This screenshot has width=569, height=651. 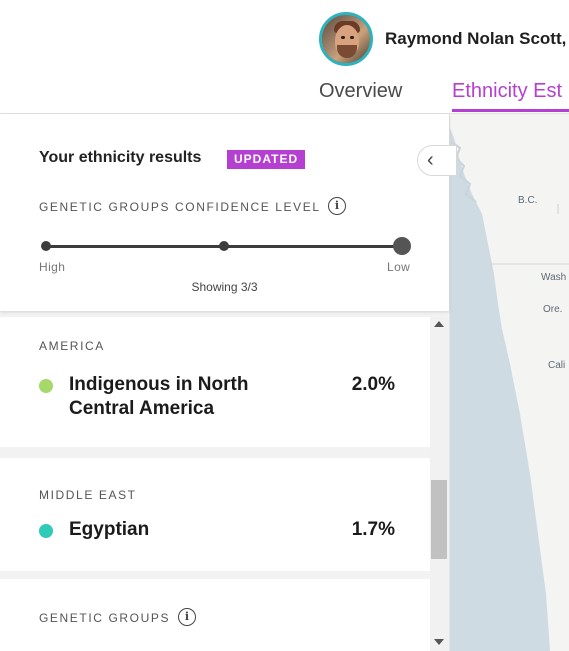 I want to click on map-label-ore: Ore., so click(x=553, y=309).